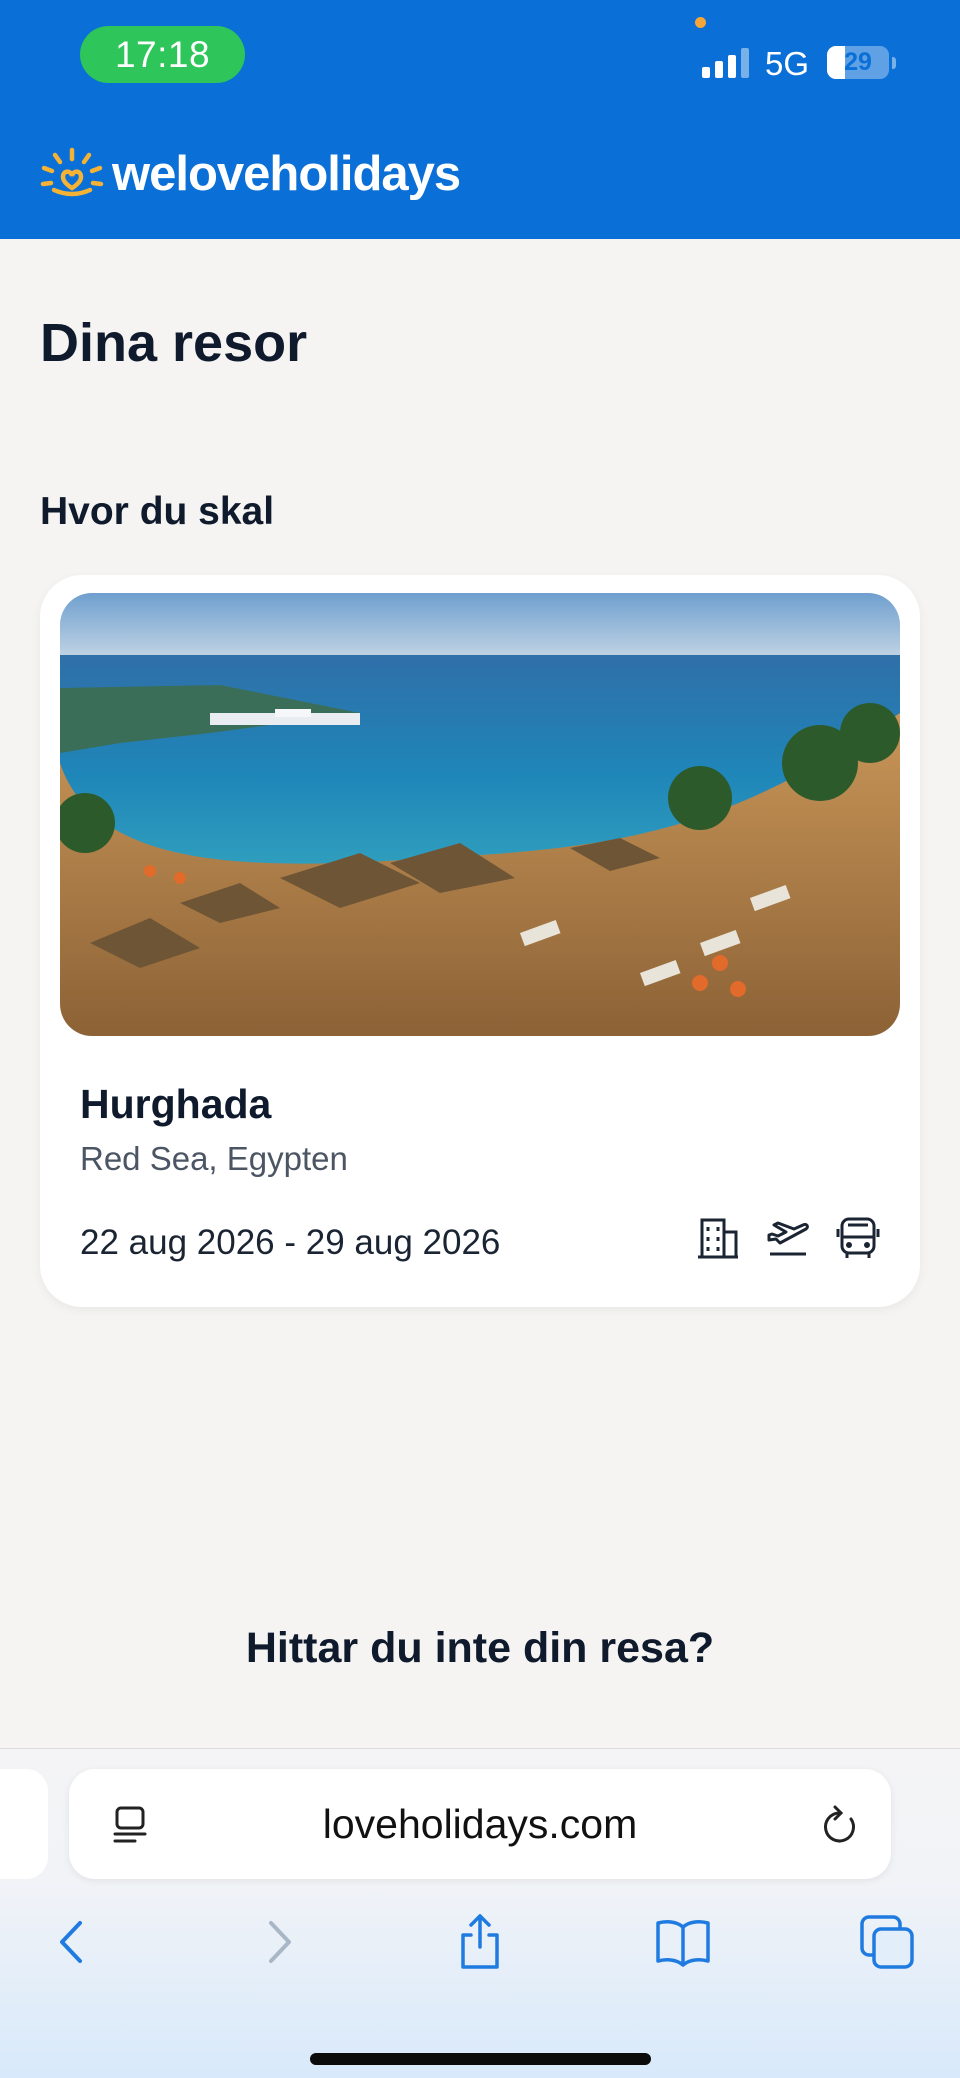 The width and height of the screenshot is (960, 2078). What do you see at coordinates (157, 511) in the screenshot?
I see `section-title: Hvor du skal` at bounding box center [157, 511].